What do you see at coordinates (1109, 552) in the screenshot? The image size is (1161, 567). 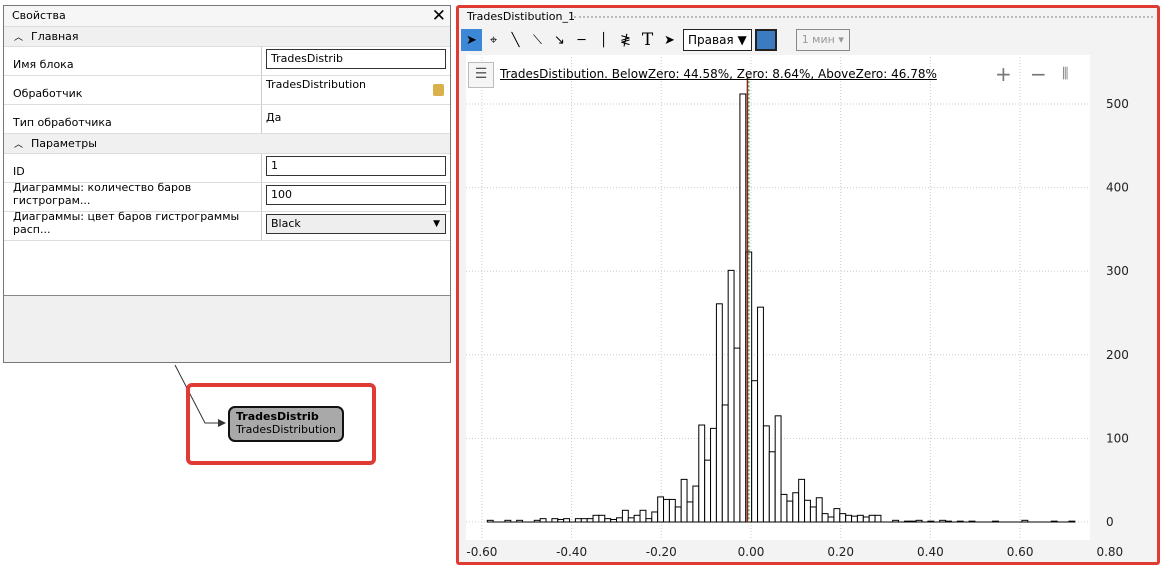 I see `x-tick-label: 0.80` at bounding box center [1109, 552].